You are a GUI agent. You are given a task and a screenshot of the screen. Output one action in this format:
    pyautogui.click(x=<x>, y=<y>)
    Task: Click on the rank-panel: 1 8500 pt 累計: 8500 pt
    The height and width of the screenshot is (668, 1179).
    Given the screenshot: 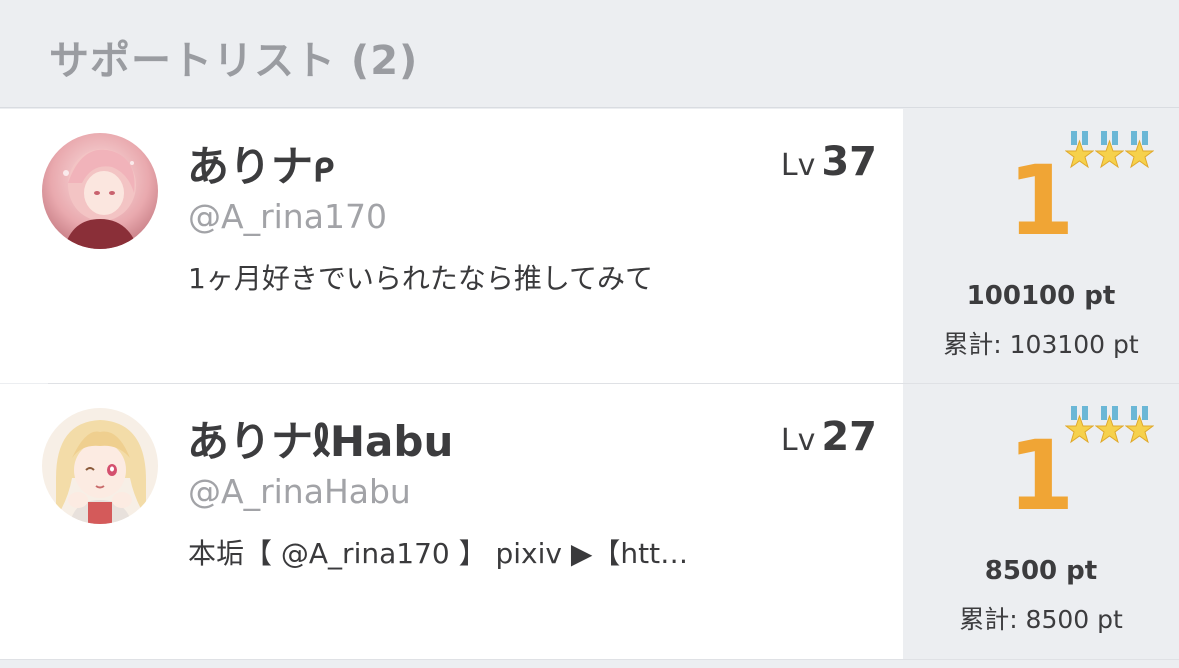 What is the action you would take?
    pyautogui.click(x=1041, y=521)
    